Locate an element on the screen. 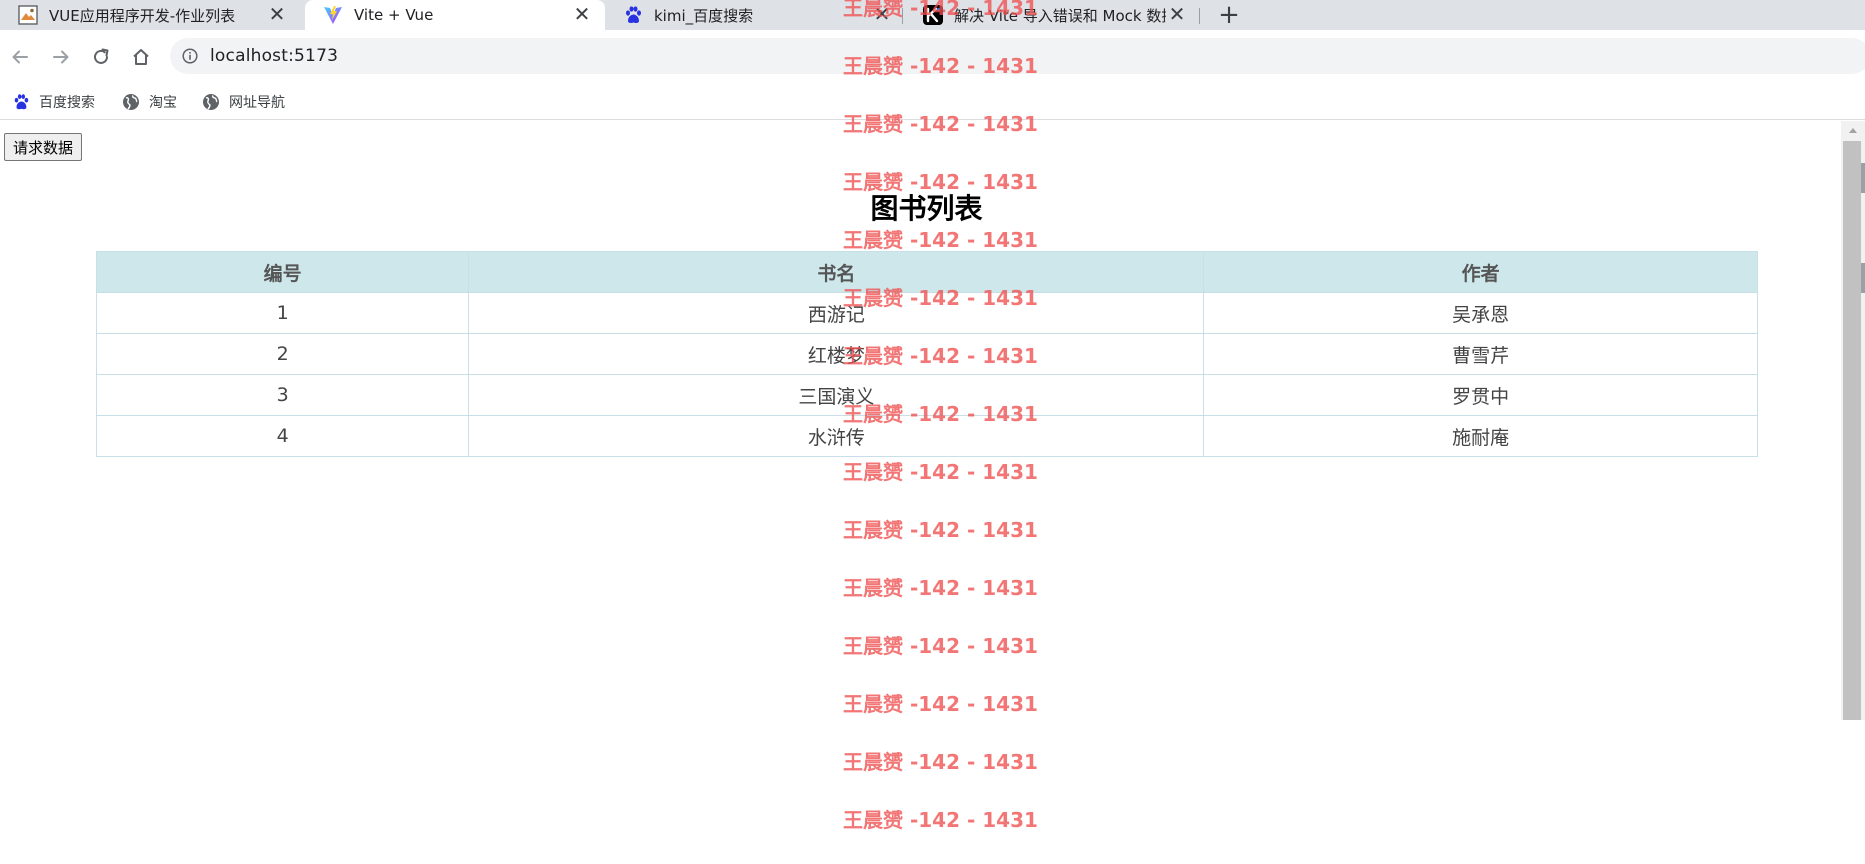 This screenshot has height=864, width=1865. table-row: 4 水浒传 施耐庵 is located at coordinates (926, 436).